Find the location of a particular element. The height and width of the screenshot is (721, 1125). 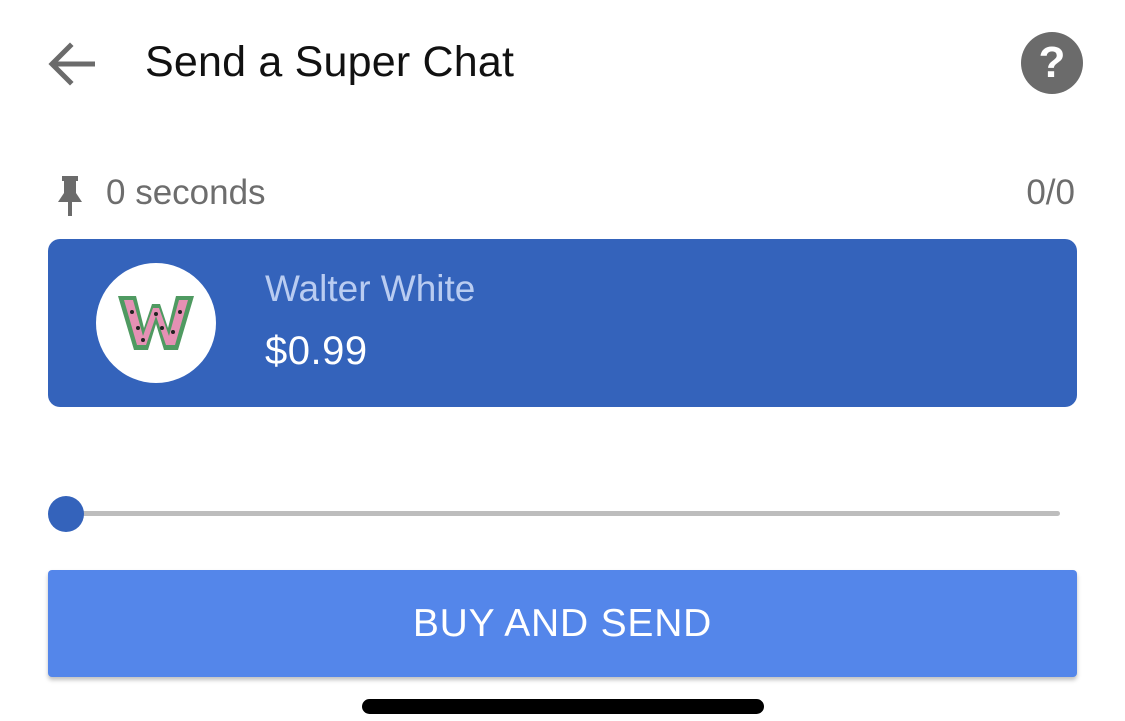

avatar is located at coordinates (156, 323).